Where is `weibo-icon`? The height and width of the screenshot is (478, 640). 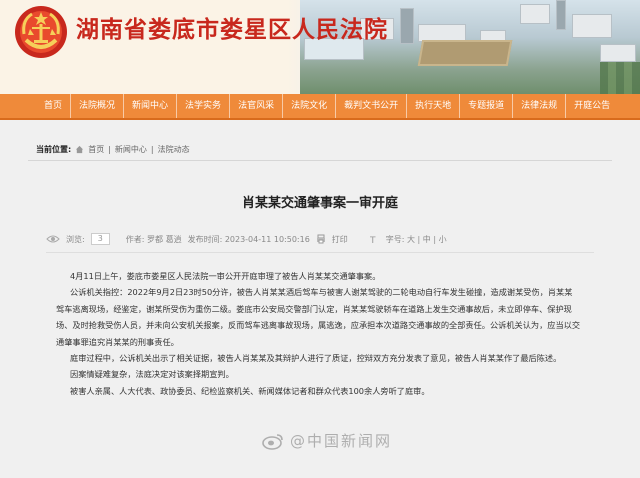
weibo-icon is located at coordinates (272, 441).